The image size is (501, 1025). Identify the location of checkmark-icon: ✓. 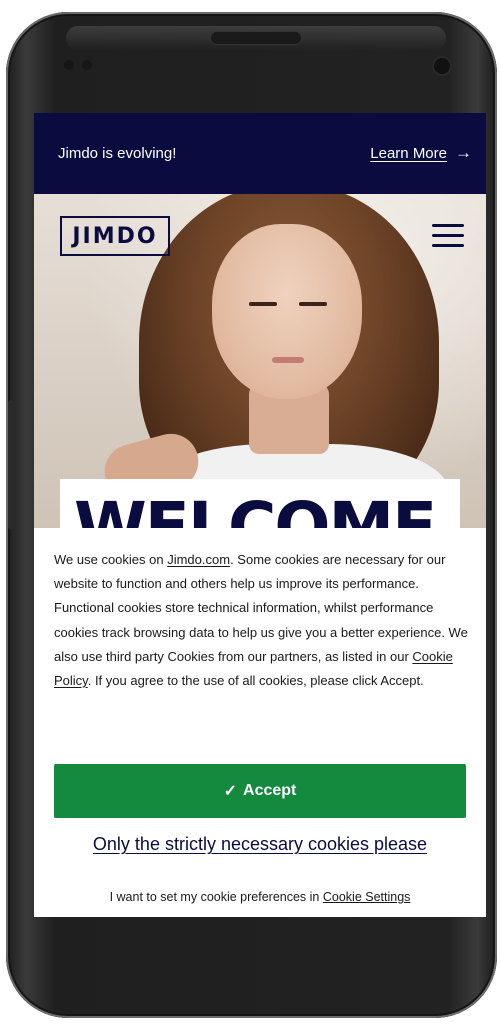
(230, 791).